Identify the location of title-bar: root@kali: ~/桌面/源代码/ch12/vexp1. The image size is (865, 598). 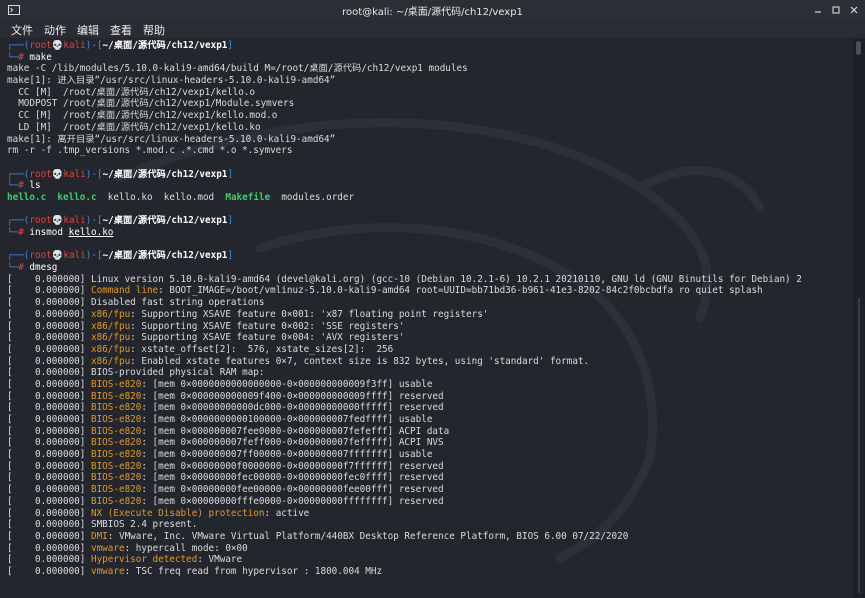
(432, 10).